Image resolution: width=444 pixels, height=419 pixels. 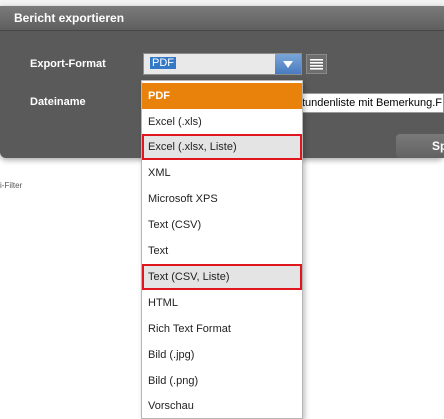 I want to click on option-excel-xls: Excel (.xls), so click(x=222, y=122).